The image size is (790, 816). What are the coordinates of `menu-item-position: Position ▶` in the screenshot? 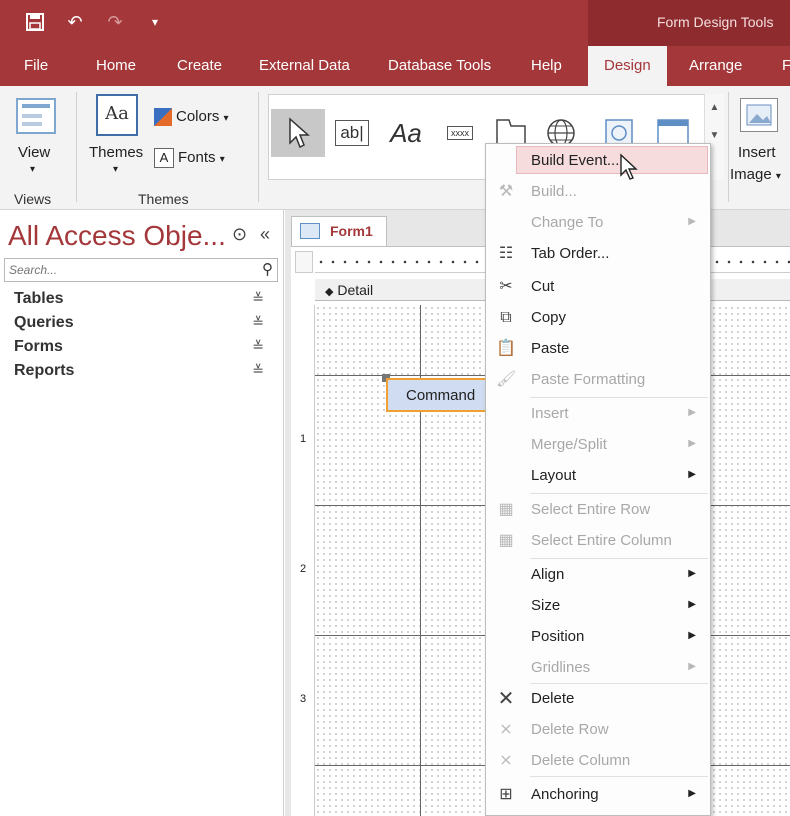 It's located at (598, 637).